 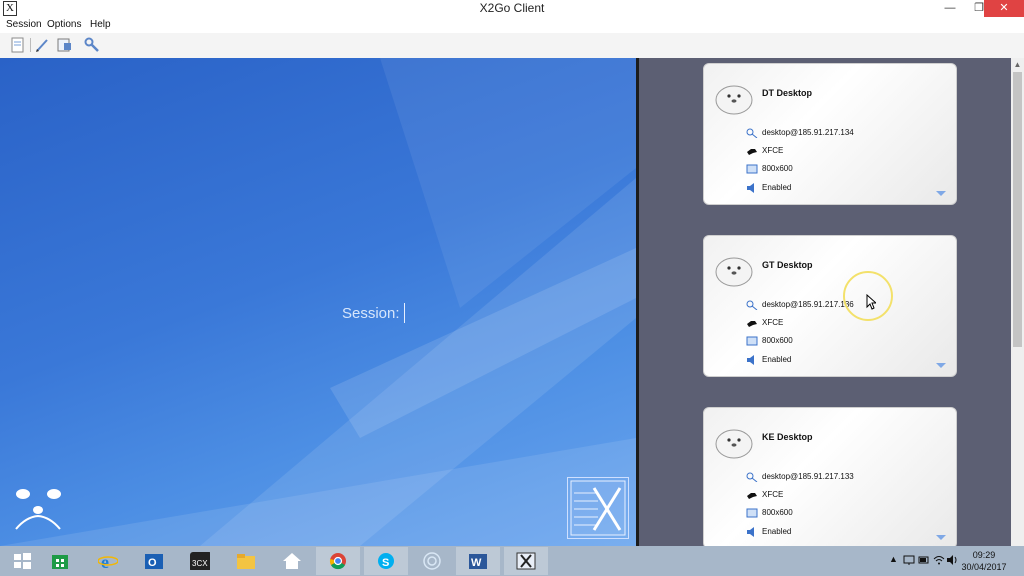 What do you see at coordinates (952, 560) in the screenshot?
I see `volume-icon` at bounding box center [952, 560].